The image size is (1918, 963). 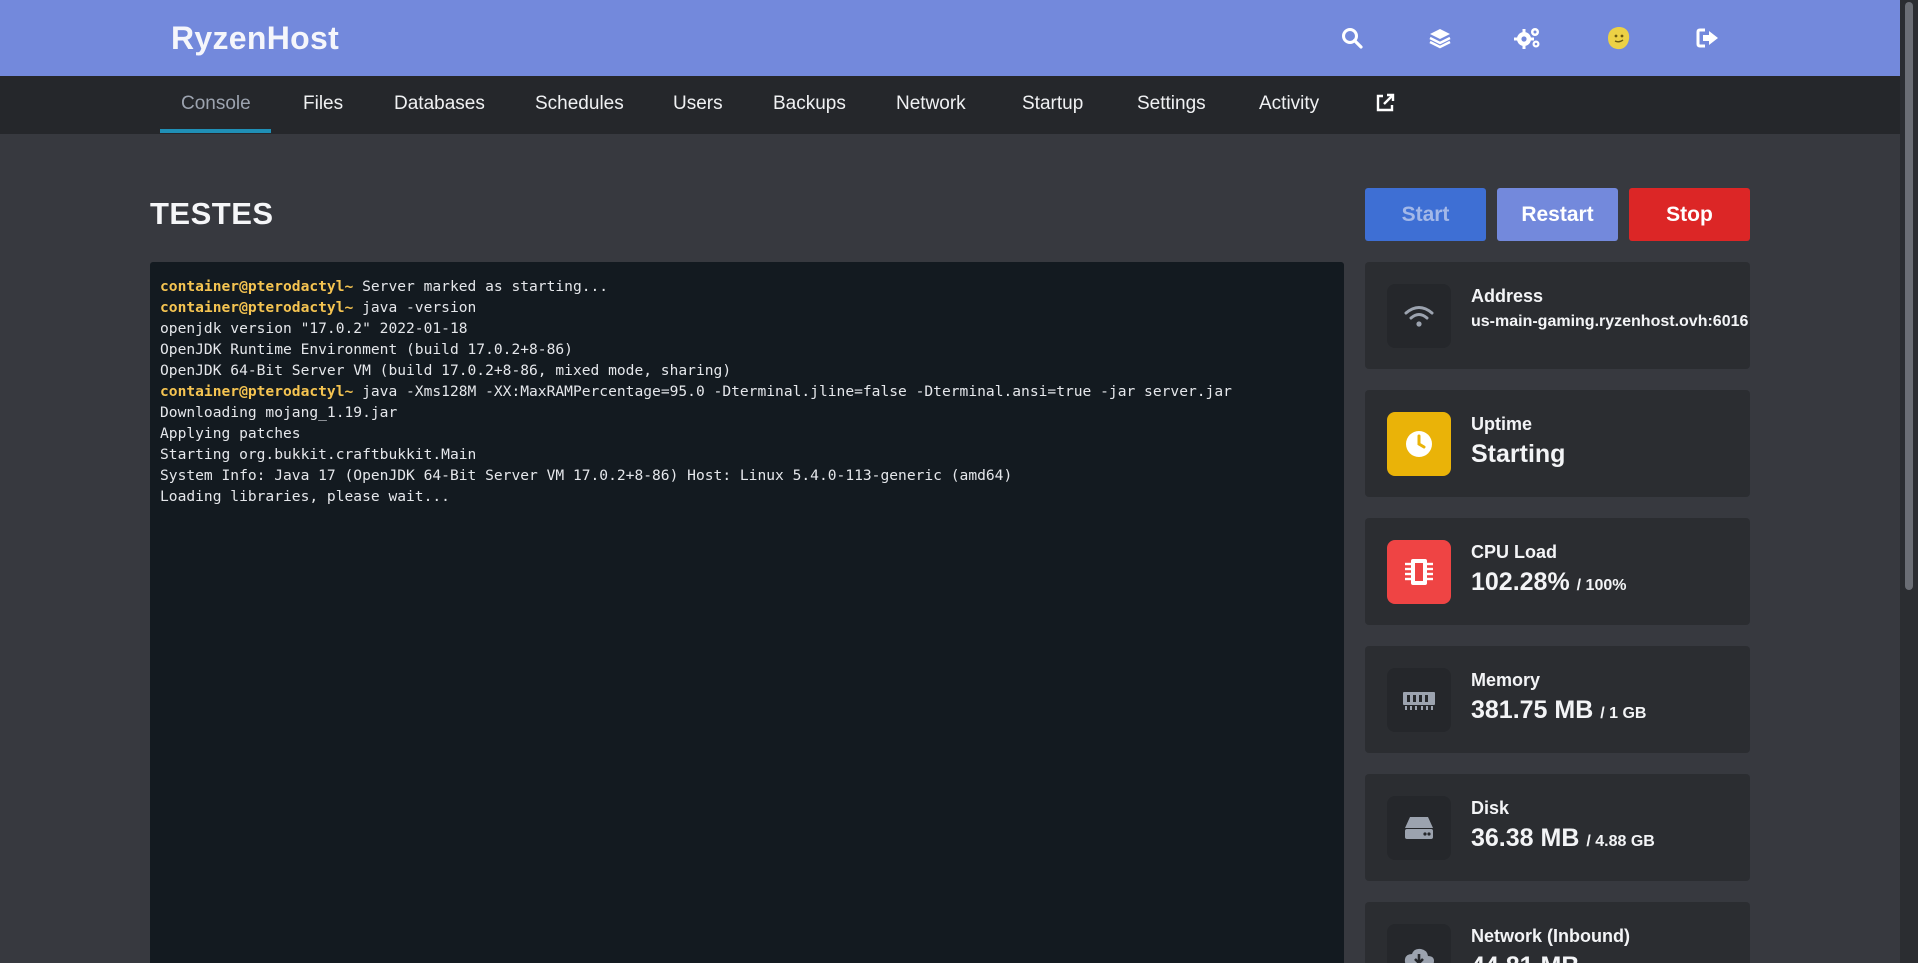 What do you see at coordinates (809, 105) in the screenshot?
I see `tab-backups: Backups` at bounding box center [809, 105].